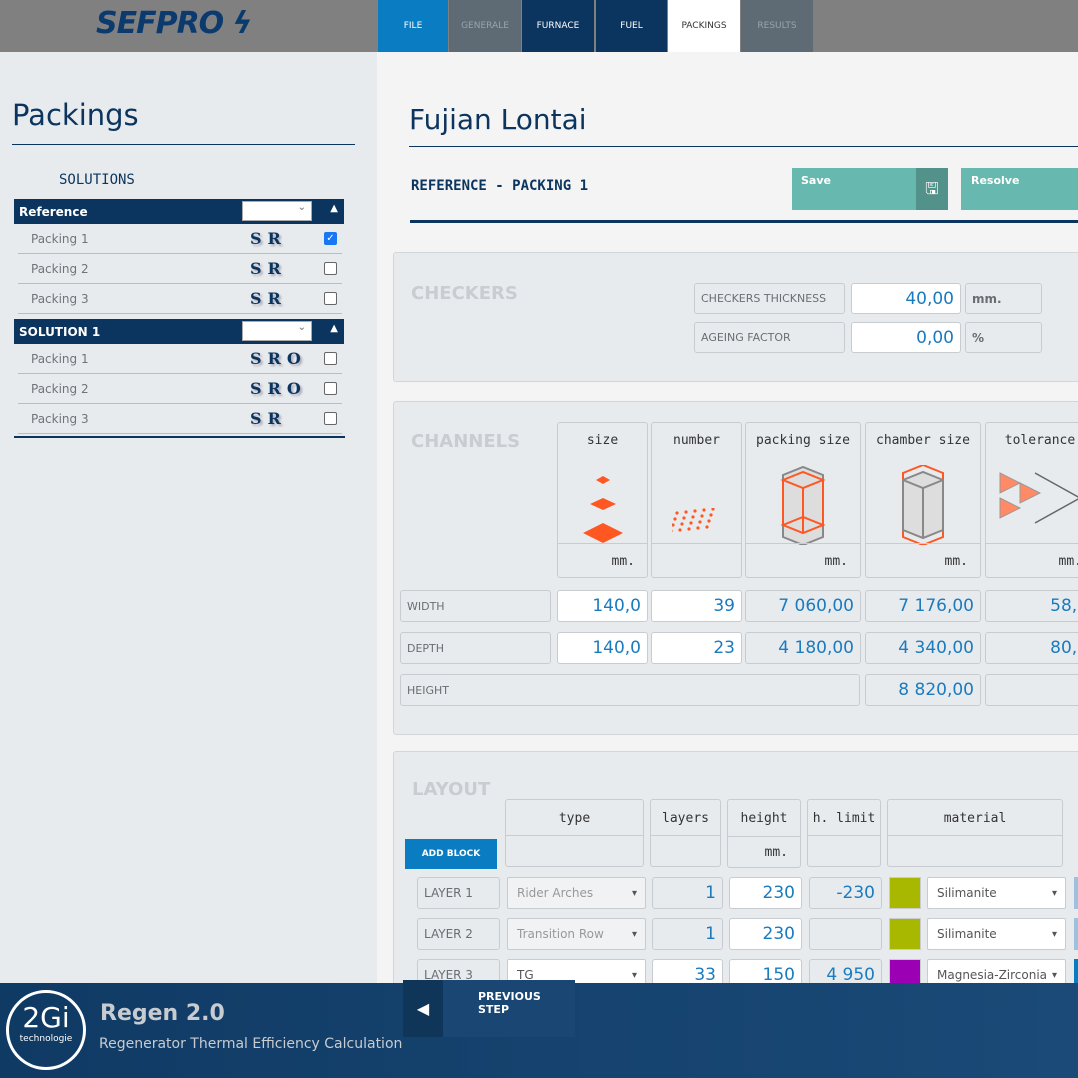 The height and width of the screenshot is (1078, 1078). I want to click on ageing-unit: %, so click(1003, 337).